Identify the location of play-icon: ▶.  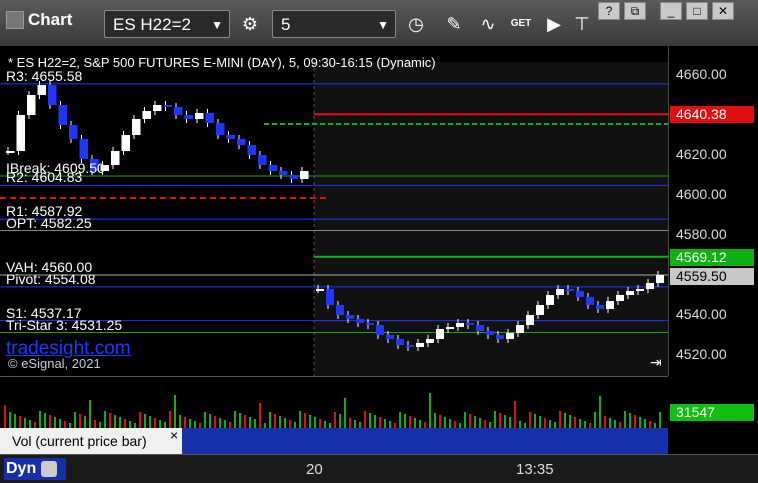
(554, 24).